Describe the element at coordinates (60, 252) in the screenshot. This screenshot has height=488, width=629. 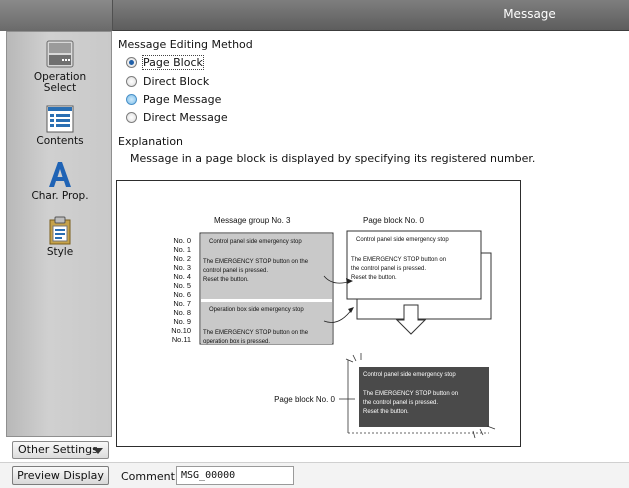
I see `sidebar-item-label: Style` at that location.